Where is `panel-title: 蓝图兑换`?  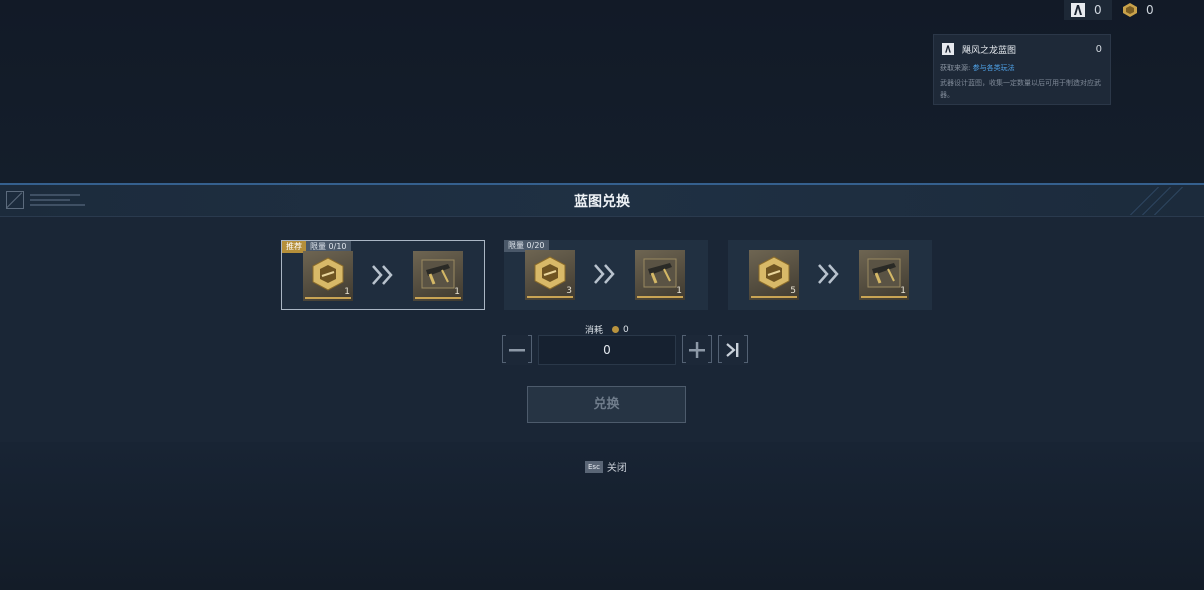
panel-title: 蓝图兑换 is located at coordinates (602, 202).